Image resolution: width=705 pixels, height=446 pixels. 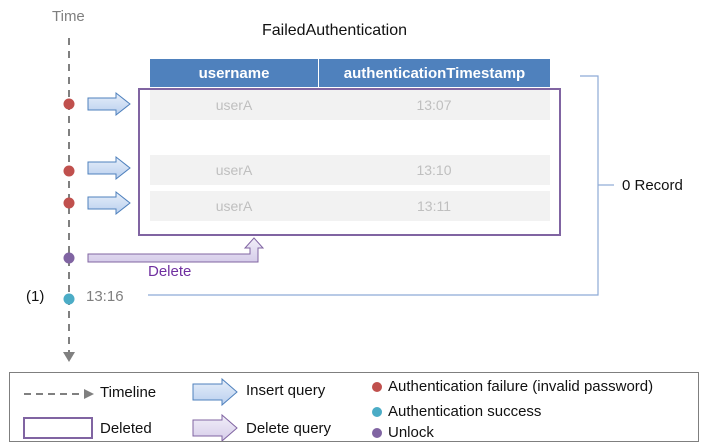 What do you see at coordinates (69, 357) in the screenshot?
I see `timeline-arrowhead` at bounding box center [69, 357].